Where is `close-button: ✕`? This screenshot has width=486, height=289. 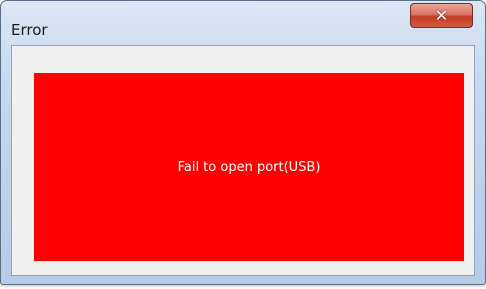 close-button: ✕ is located at coordinates (441, 15).